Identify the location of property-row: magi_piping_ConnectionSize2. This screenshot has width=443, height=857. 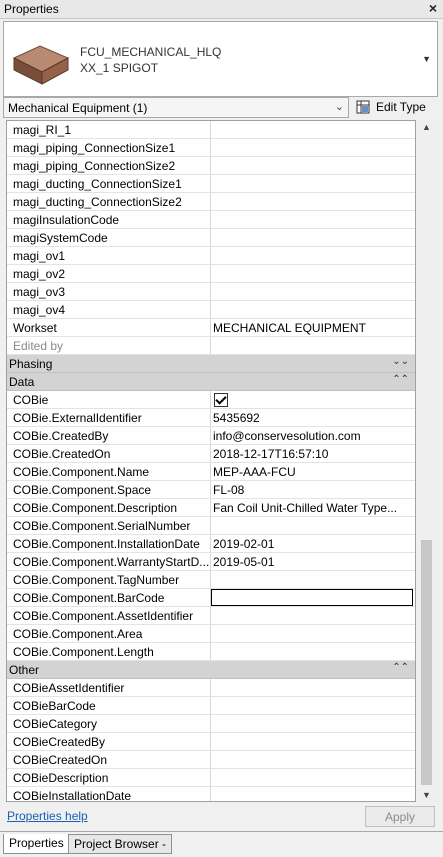
(211, 166).